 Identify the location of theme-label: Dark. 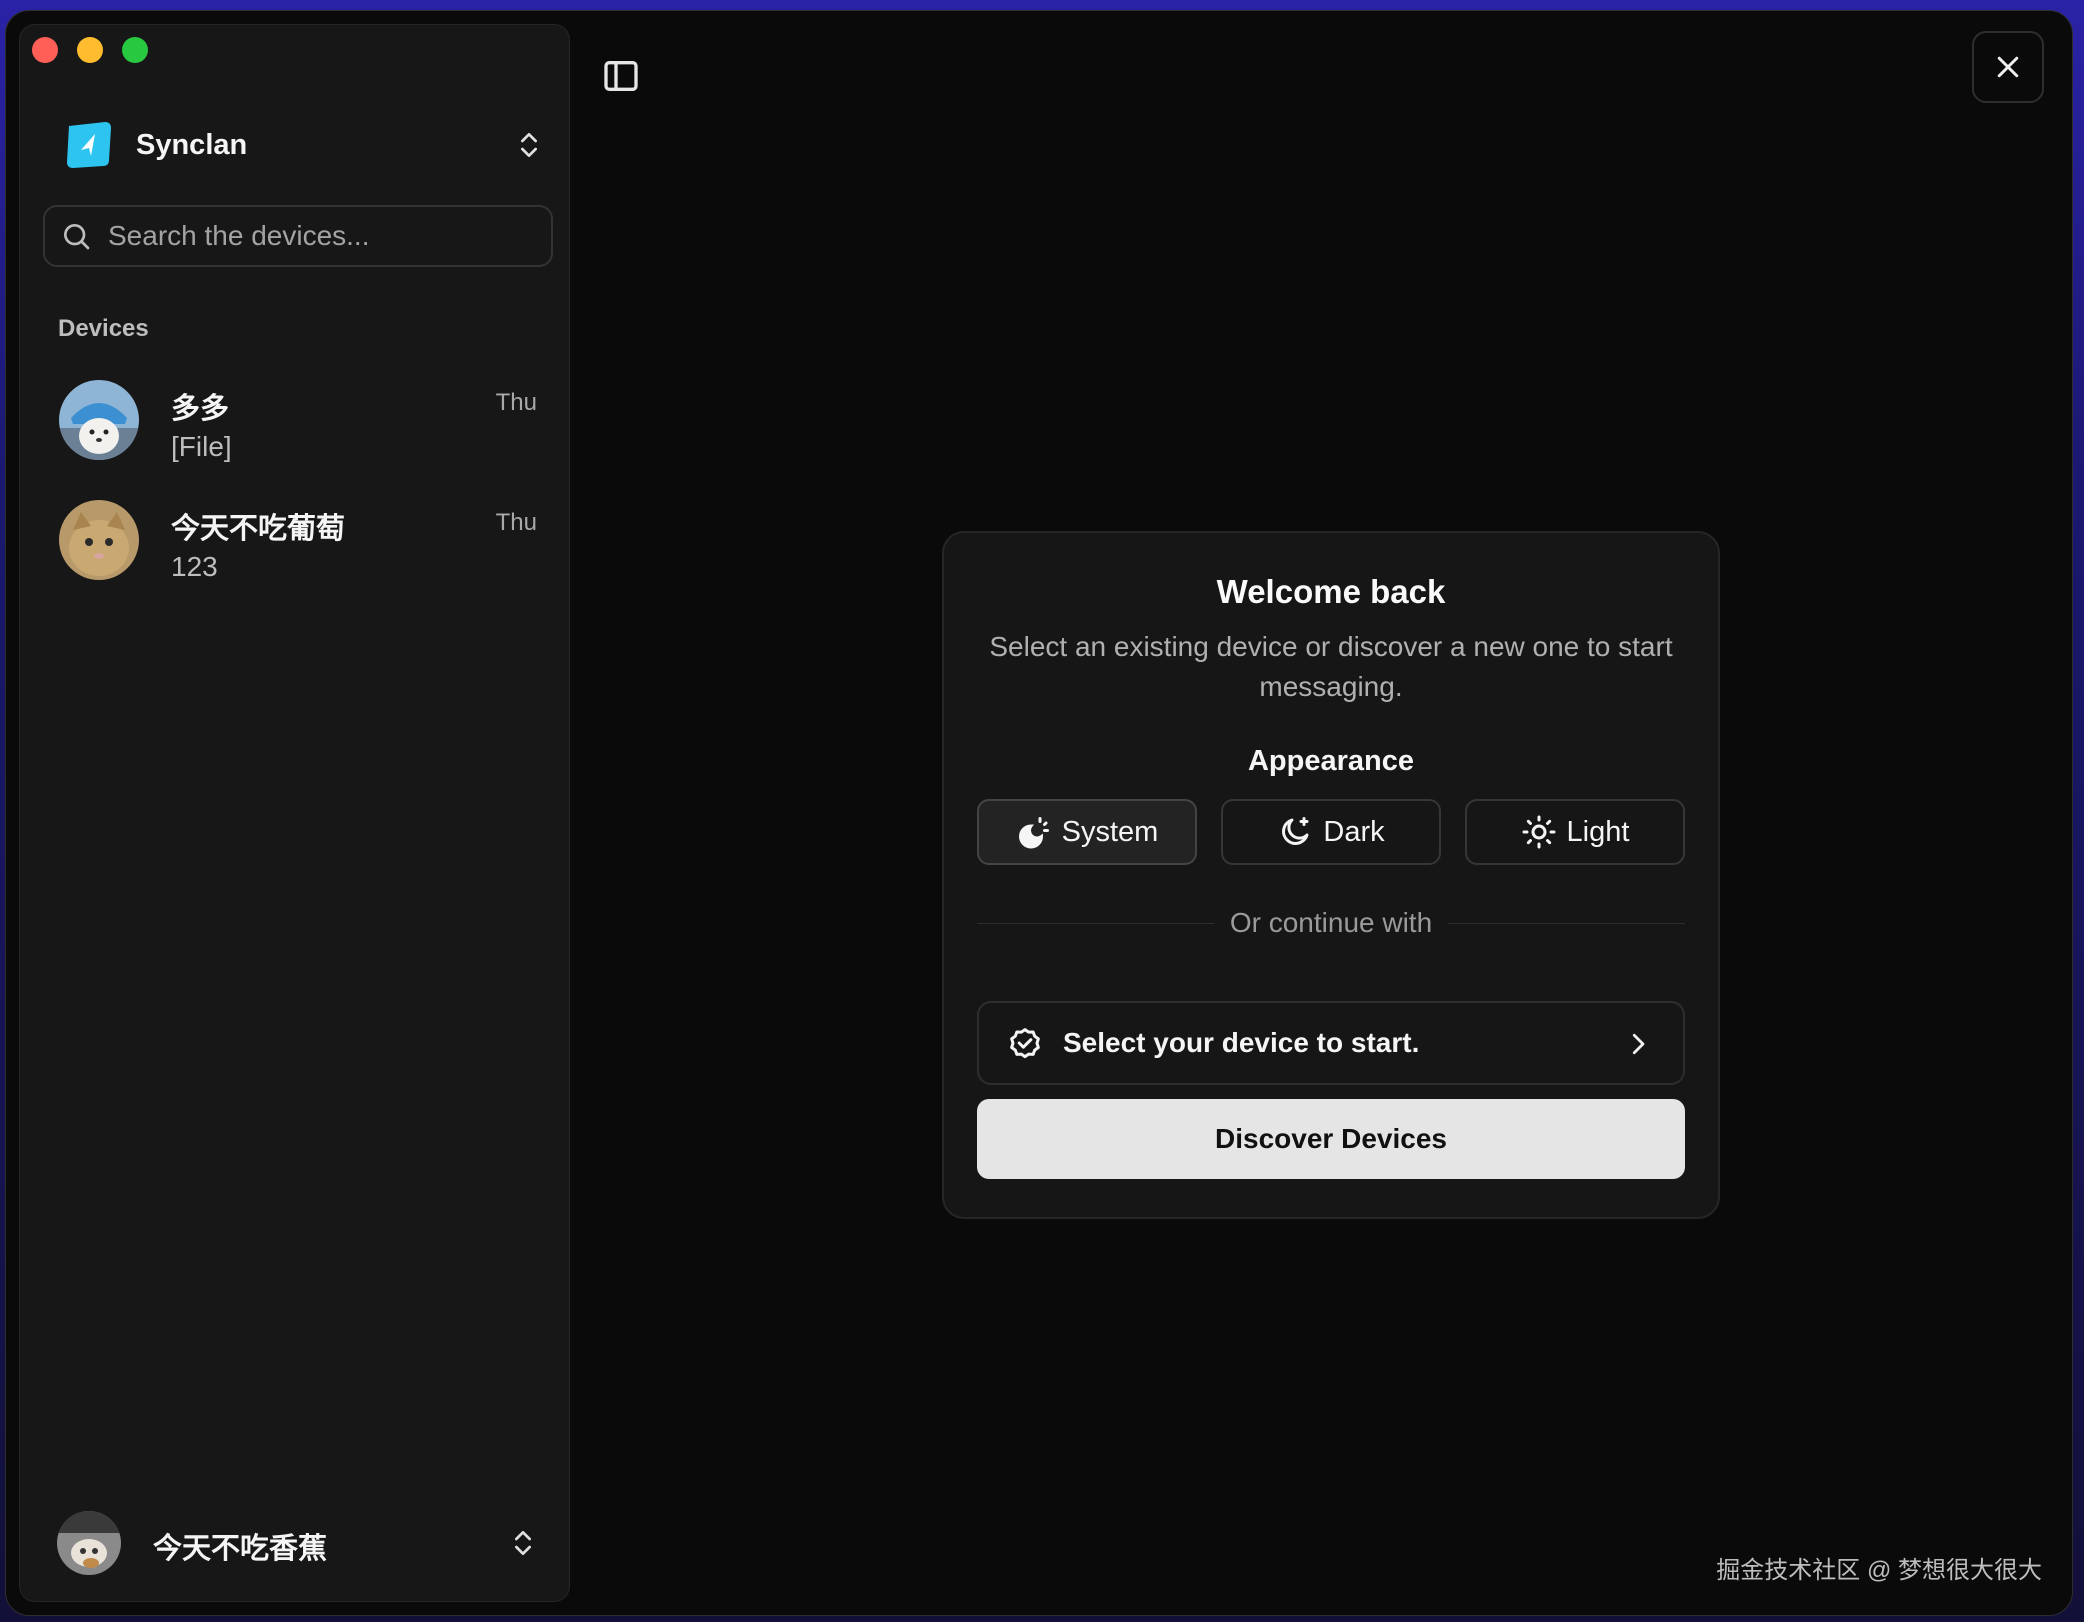
(1354, 831).